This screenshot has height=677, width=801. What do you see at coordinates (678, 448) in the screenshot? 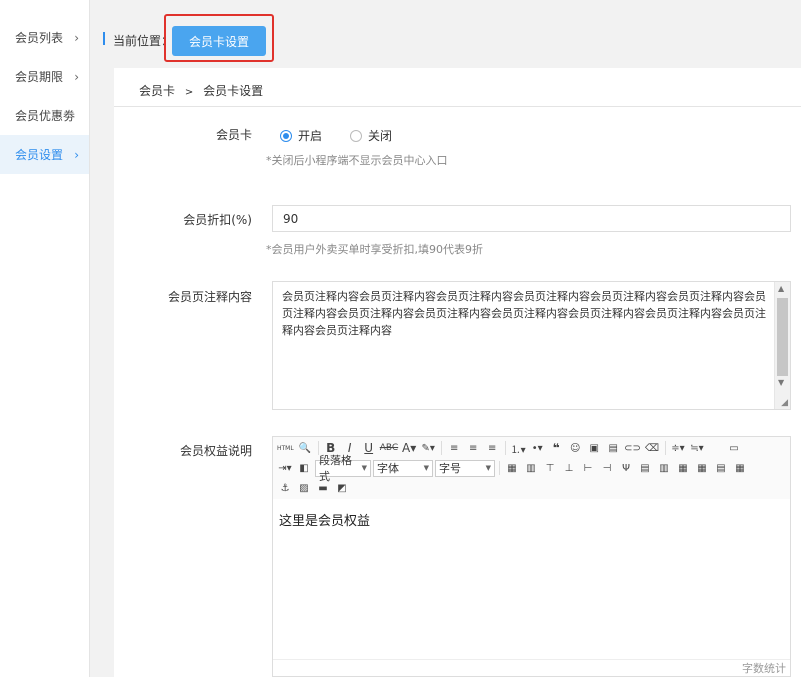
I see `line-height-icon: ≑▾` at bounding box center [678, 448].